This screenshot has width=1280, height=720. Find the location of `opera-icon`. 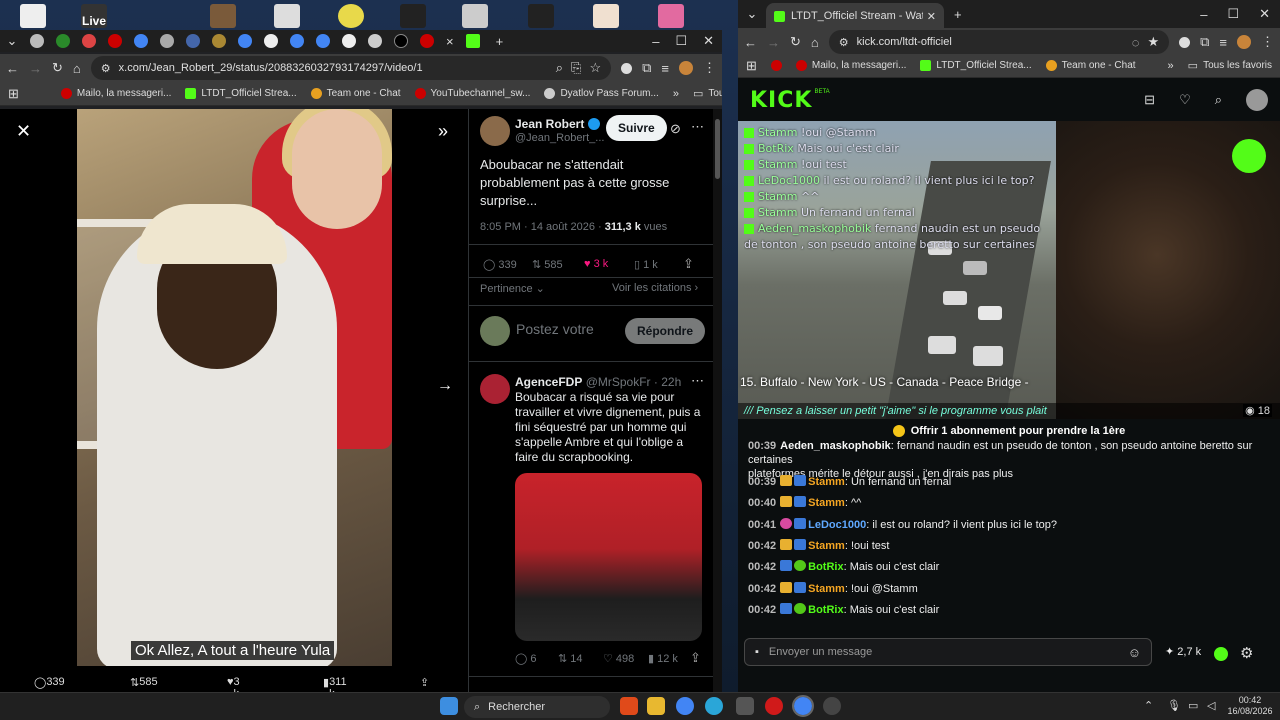

opera-icon is located at coordinates (774, 706).